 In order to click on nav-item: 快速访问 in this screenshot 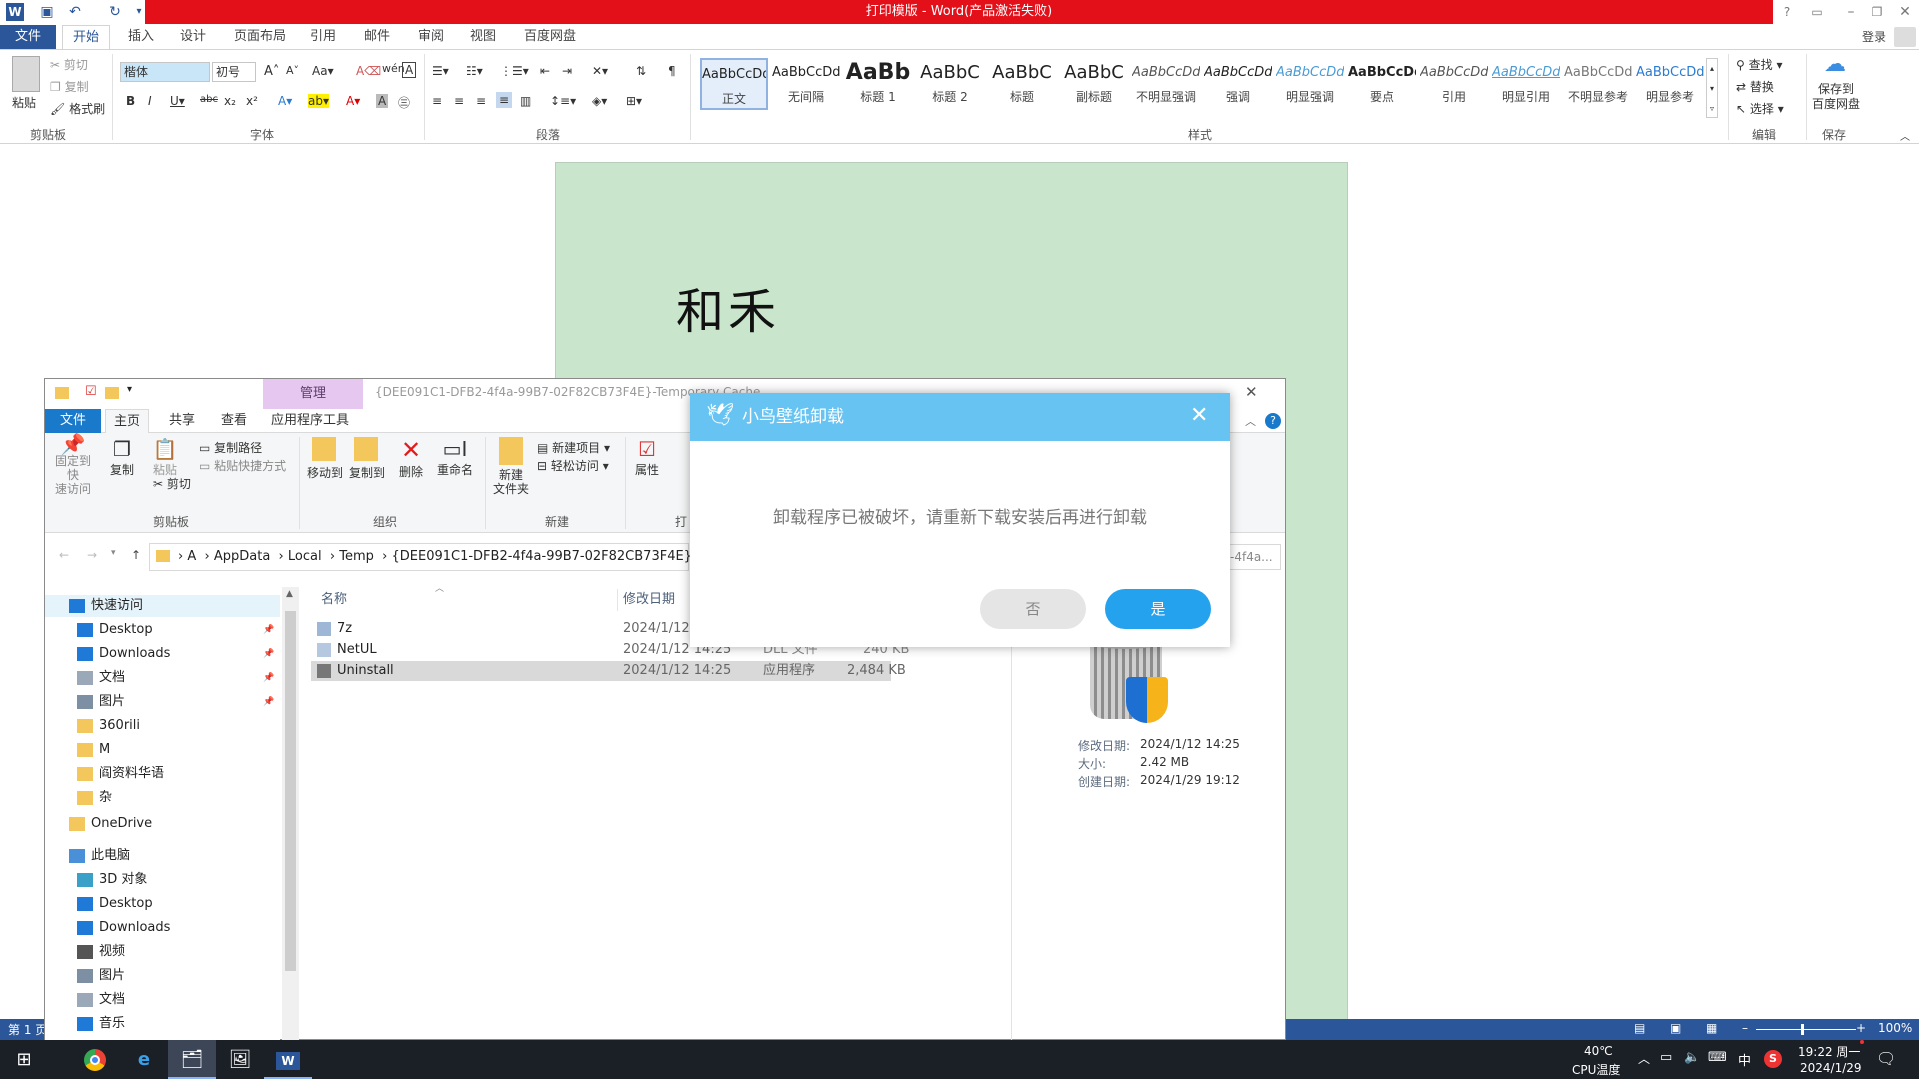, I will do `click(162, 606)`.